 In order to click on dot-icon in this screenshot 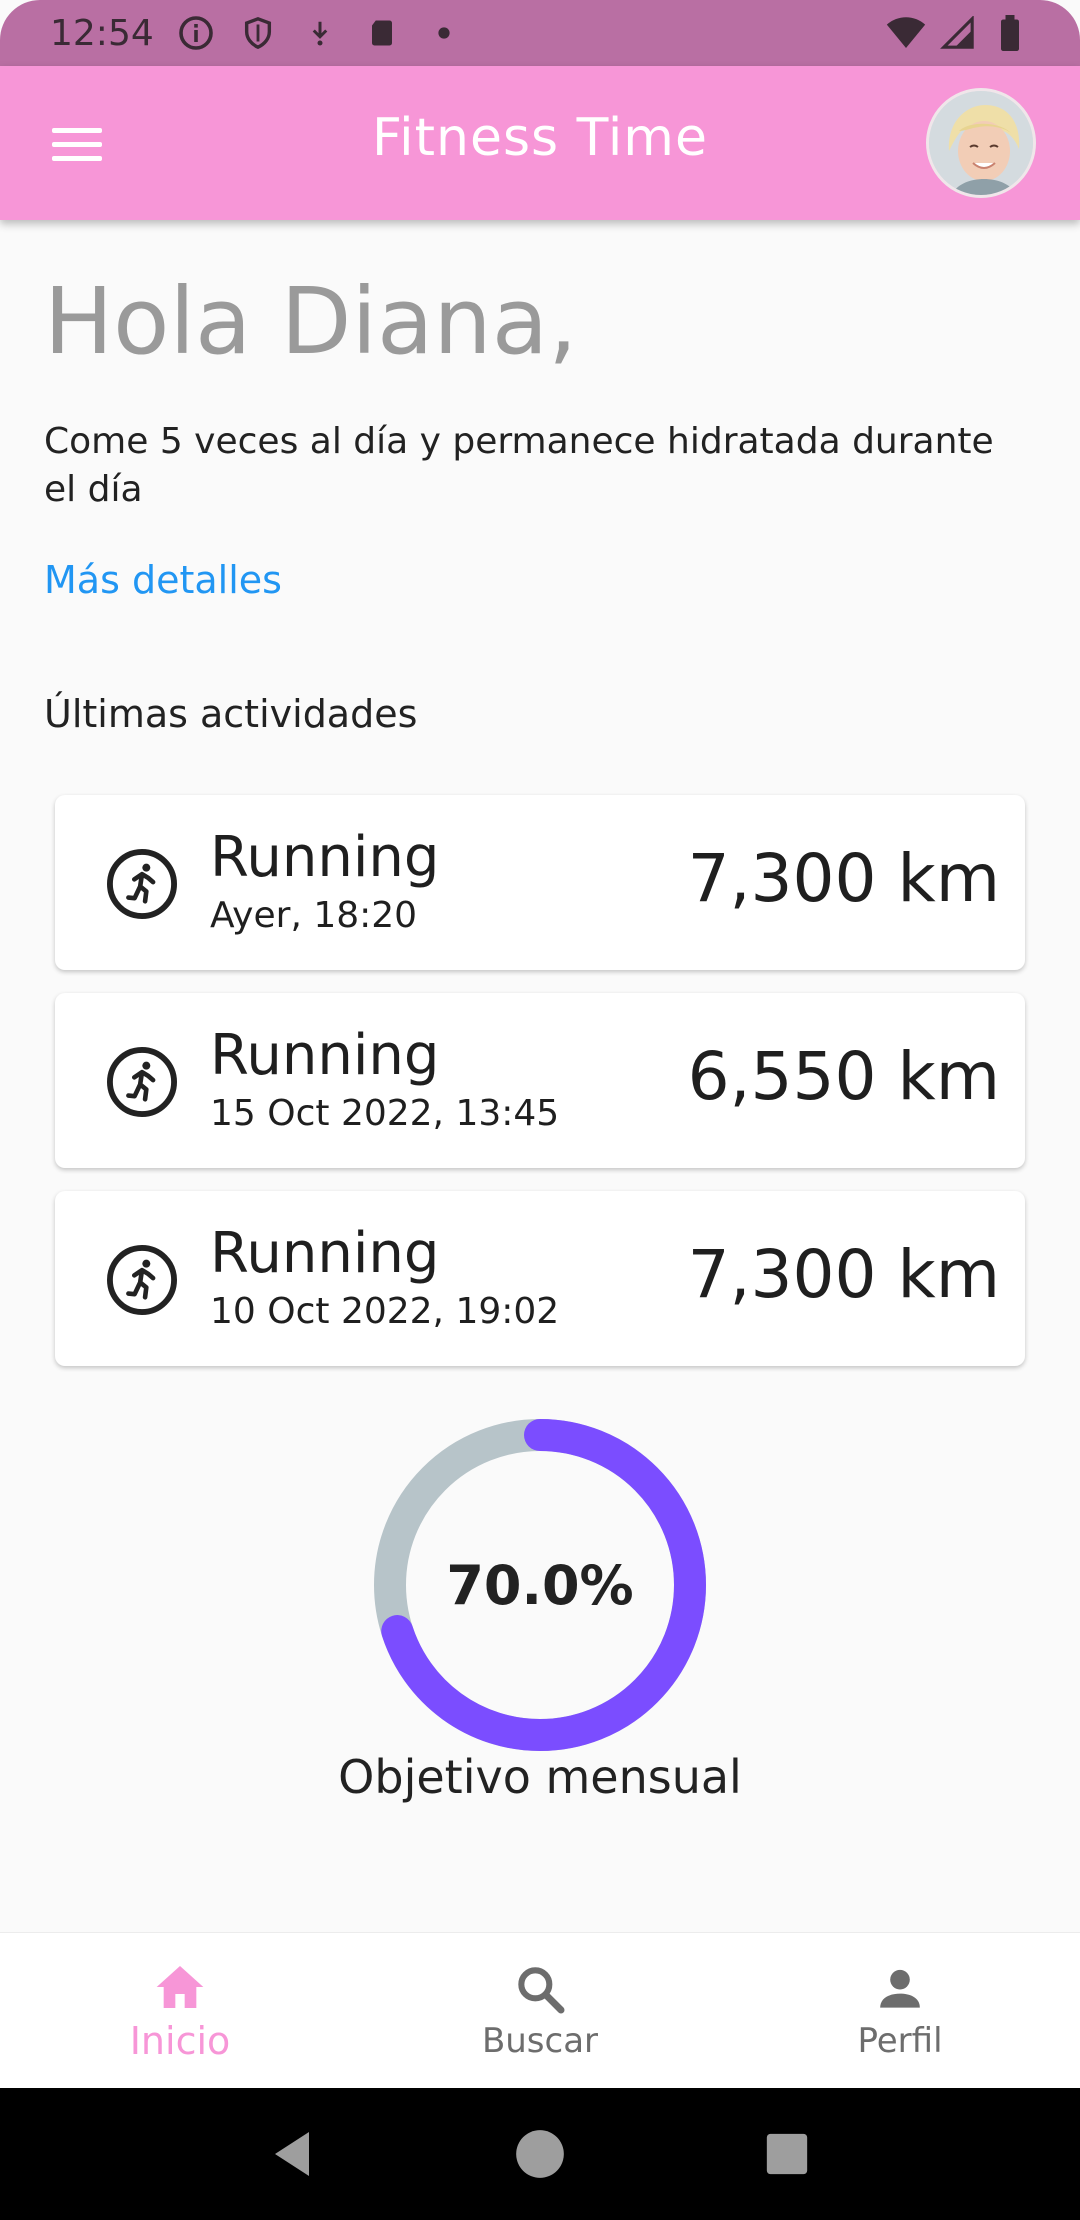, I will do `click(444, 33)`.